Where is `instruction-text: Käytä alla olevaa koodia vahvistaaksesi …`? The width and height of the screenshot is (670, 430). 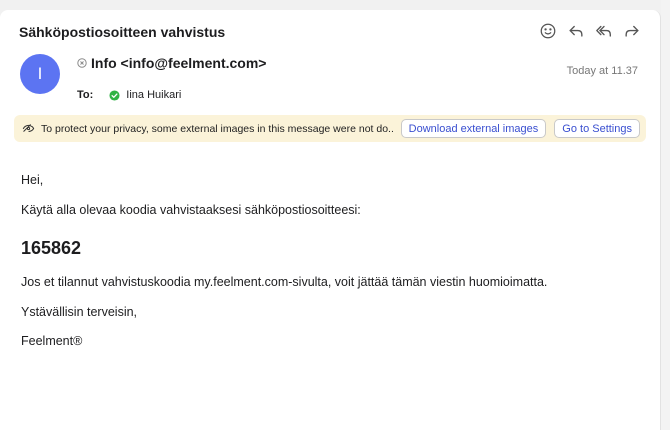 instruction-text: Käytä alla olevaa koodia vahvistaaksesi … is located at coordinates (191, 210).